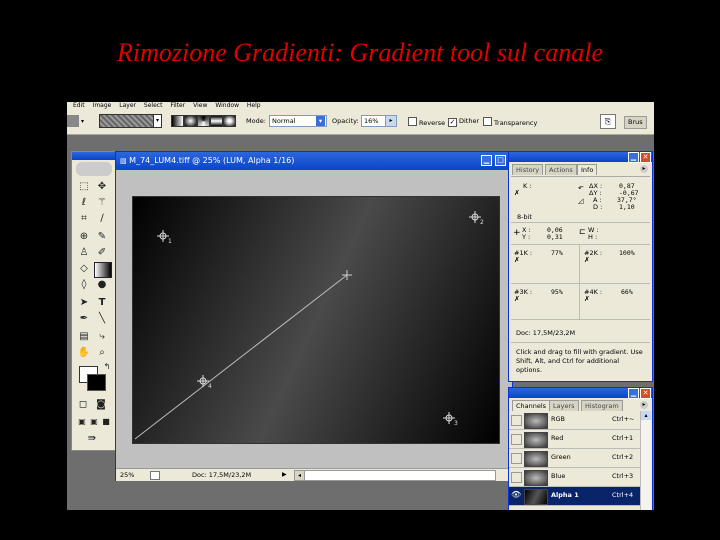 The image size is (720, 540). Describe the element at coordinates (574, 439) in the screenshot. I see `channel-row-red: Red Ctrl+1` at that location.